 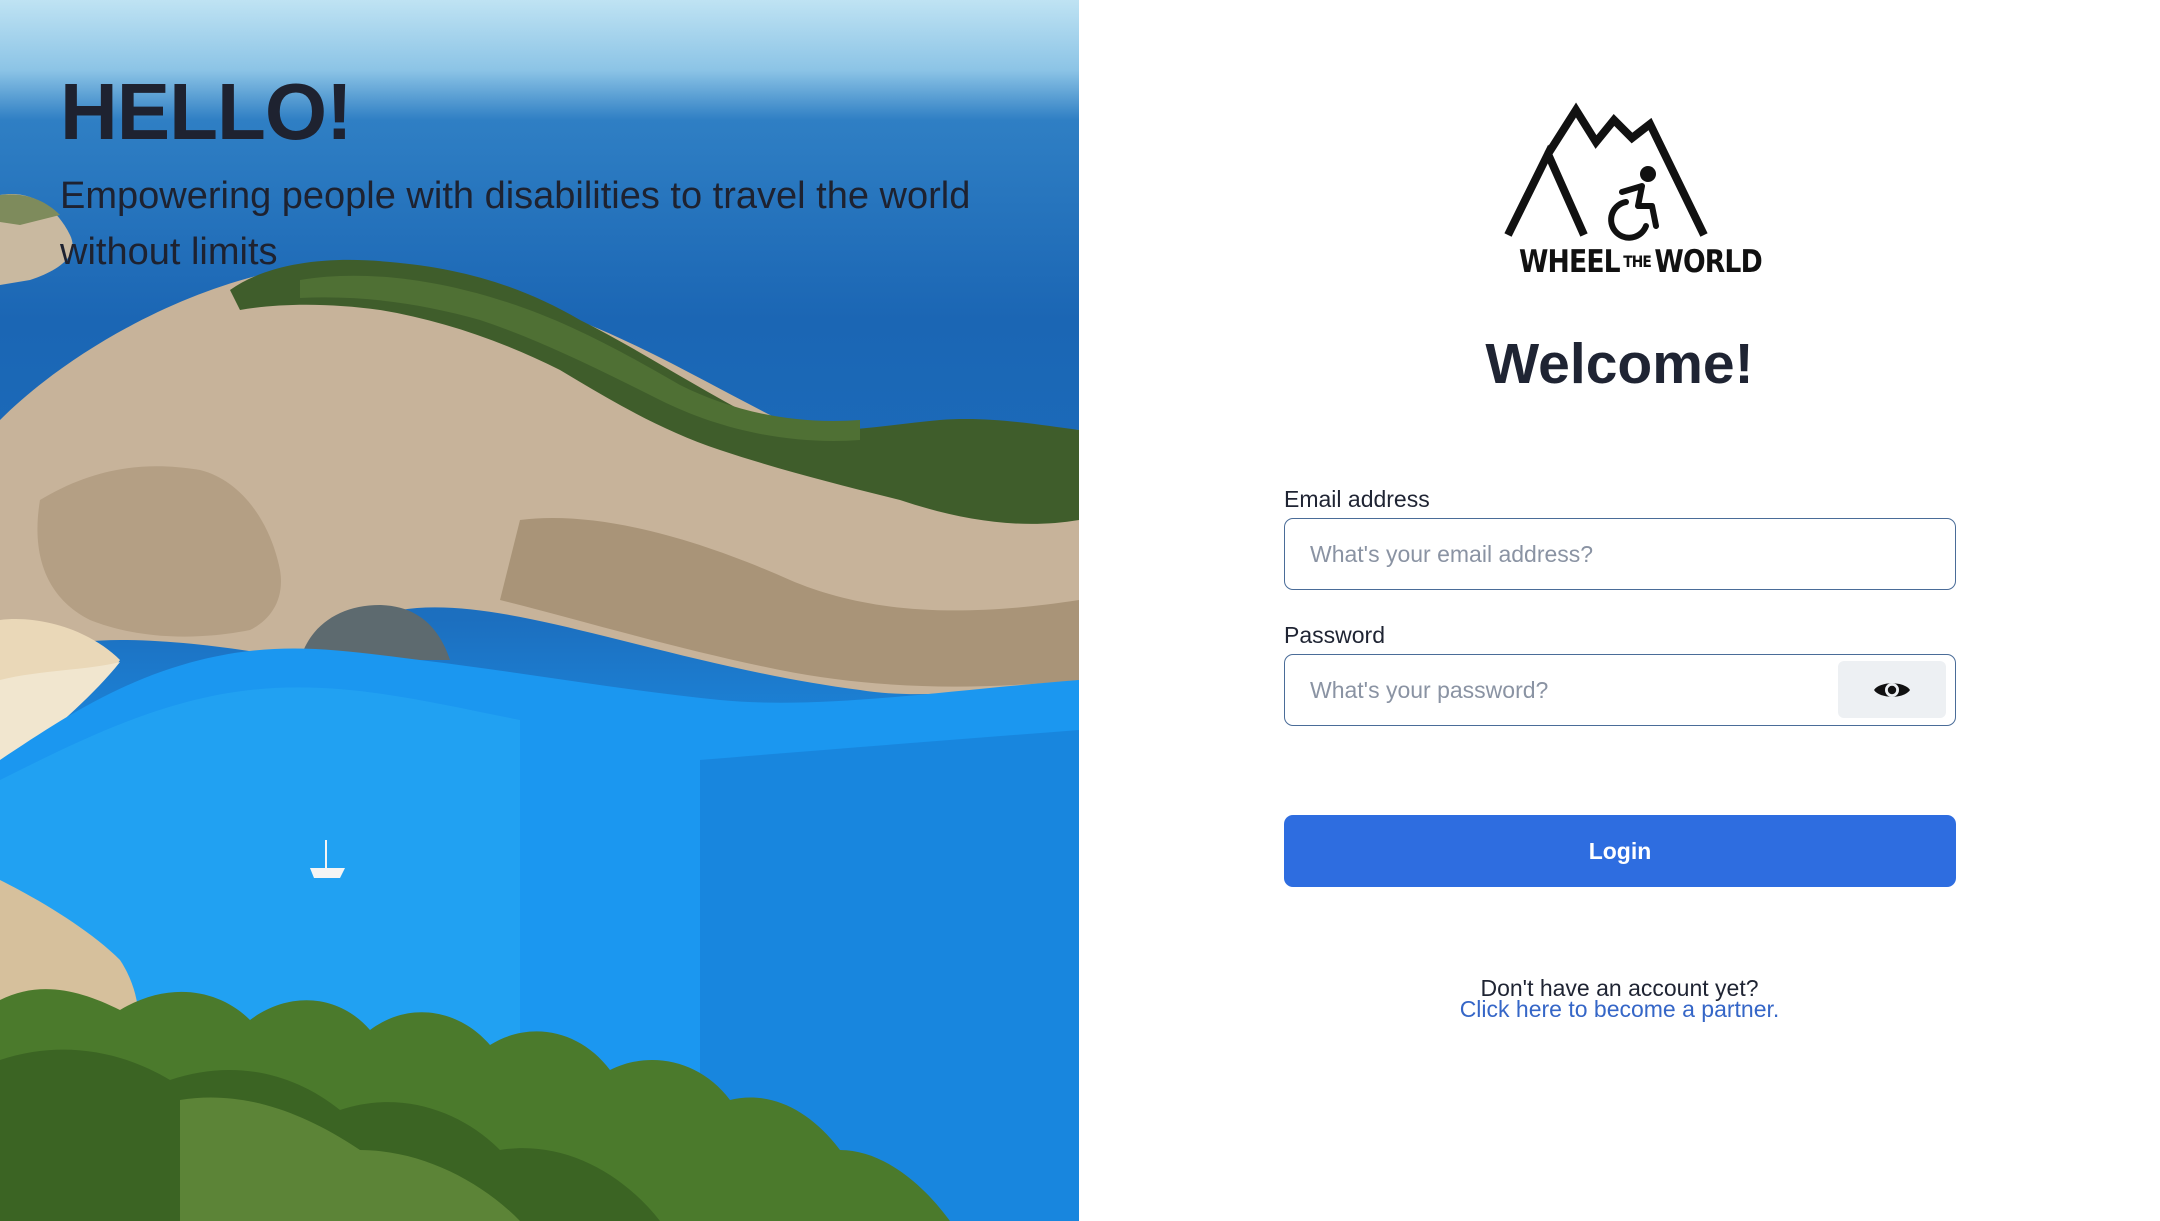 I want to click on password-field-wrapper, so click(x=1620, y=690).